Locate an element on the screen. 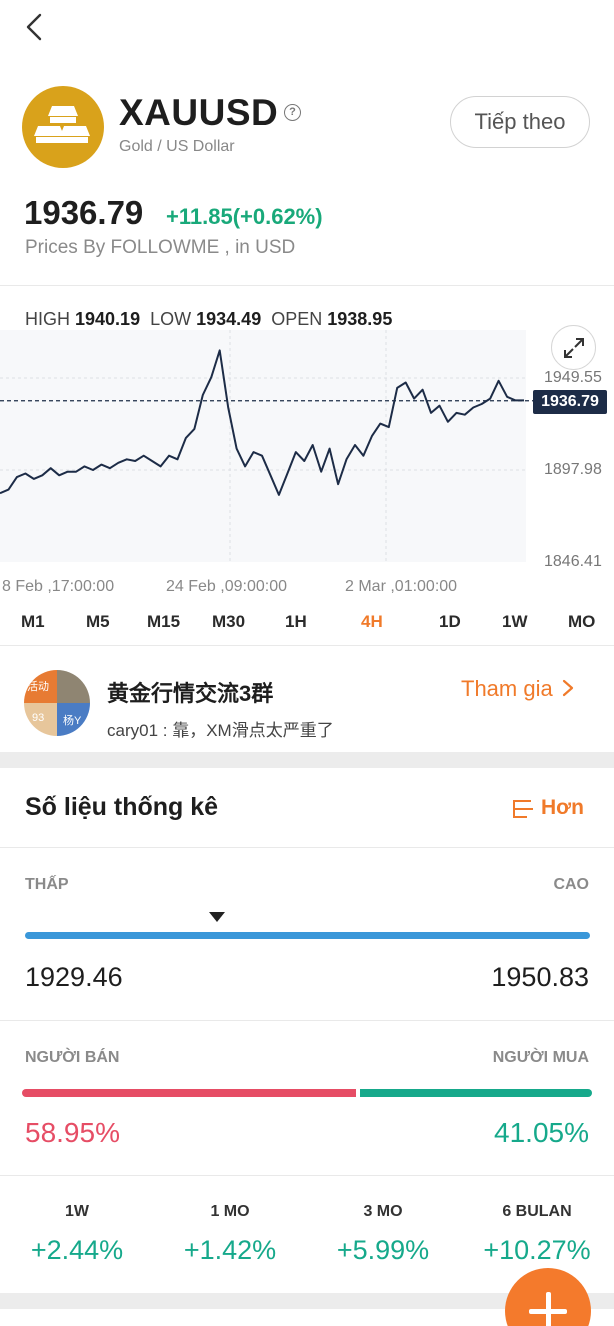  timeframe-tab: MO is located at coordinates (581, 622).